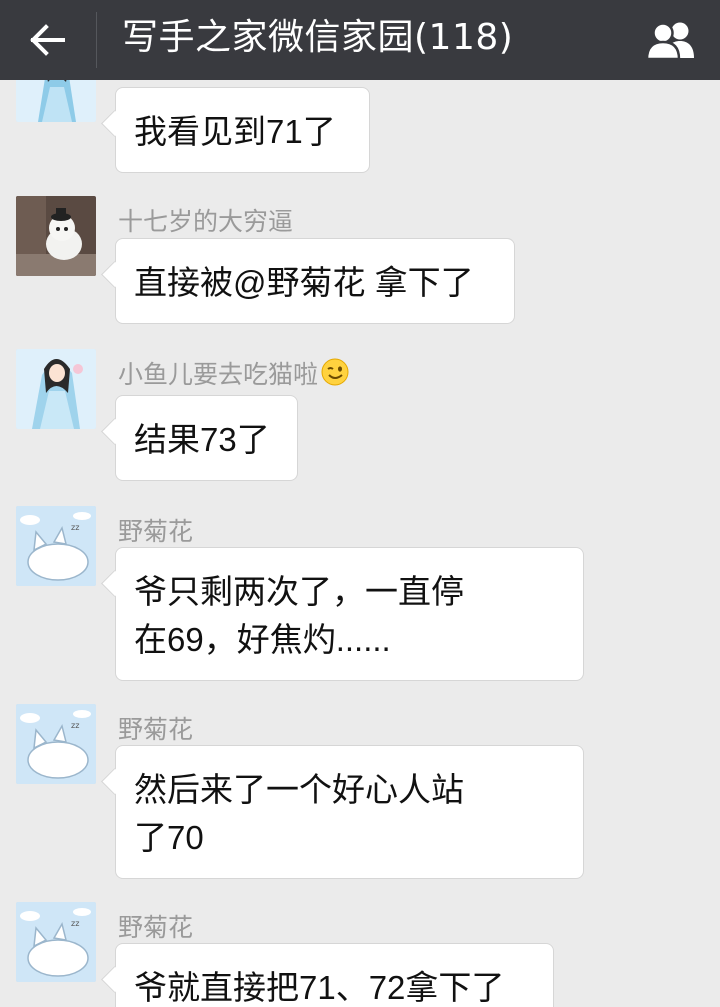  I want to click on group-members-icon, so click(669, 41).